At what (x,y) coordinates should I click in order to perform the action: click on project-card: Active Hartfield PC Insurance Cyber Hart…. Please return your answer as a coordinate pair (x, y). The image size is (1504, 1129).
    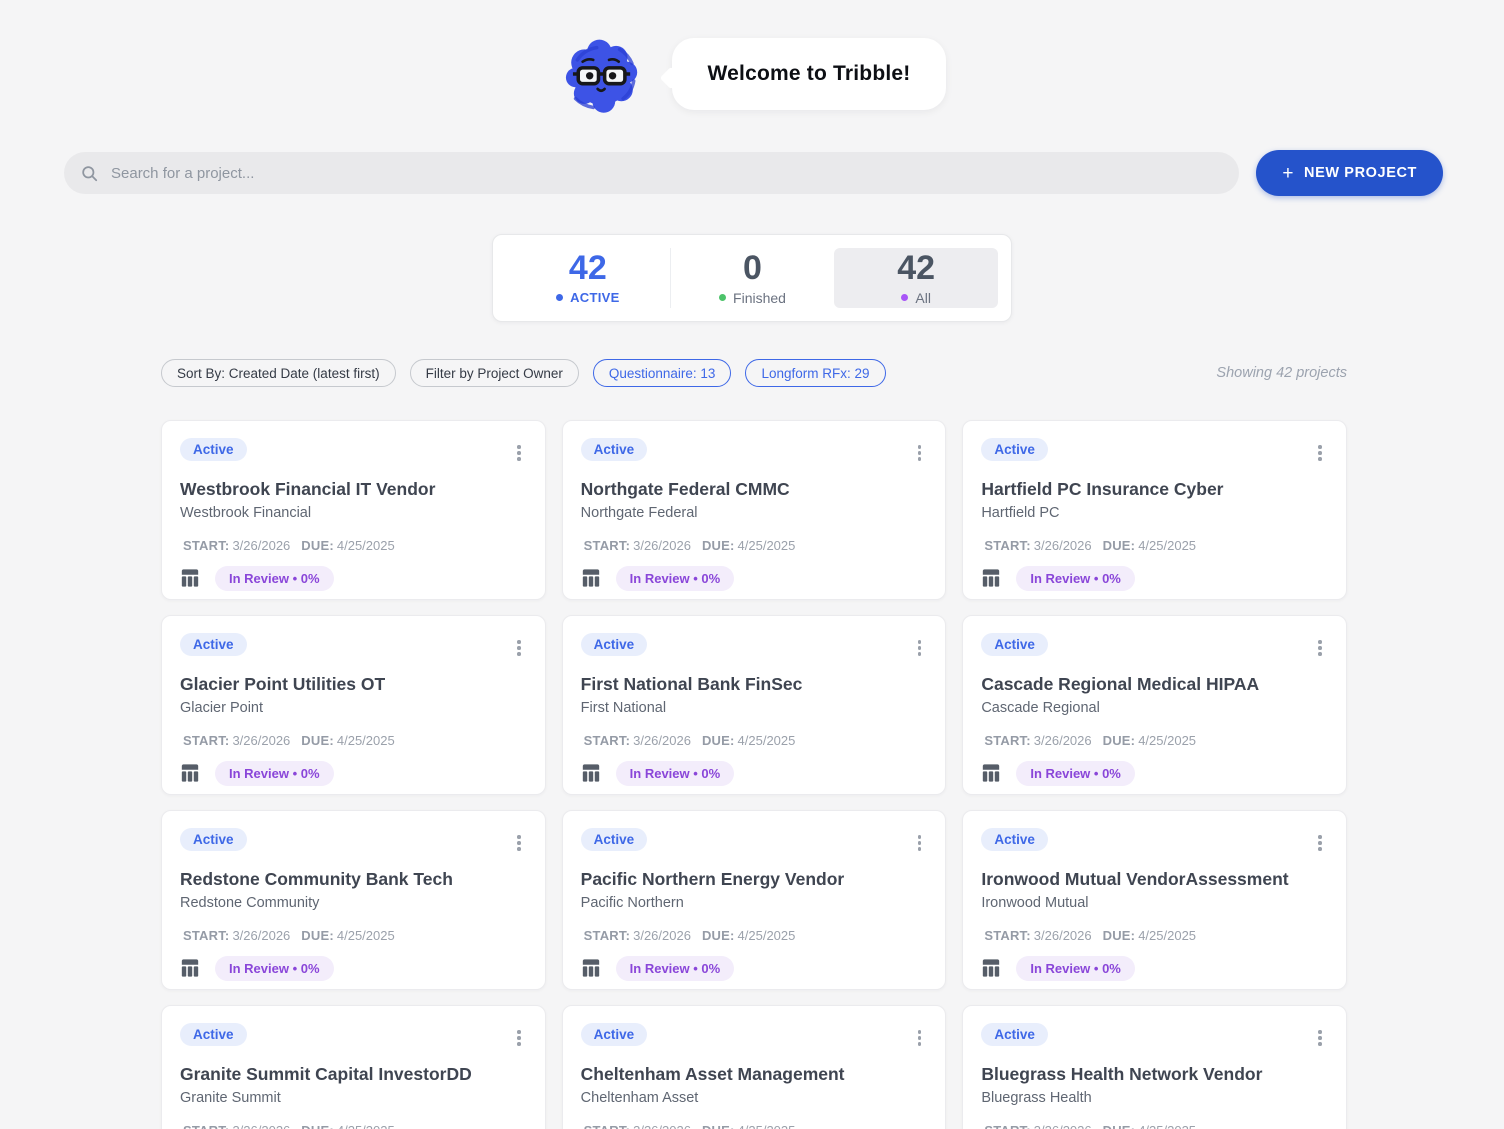
    Looking at the image, I should click on (1154, 510).